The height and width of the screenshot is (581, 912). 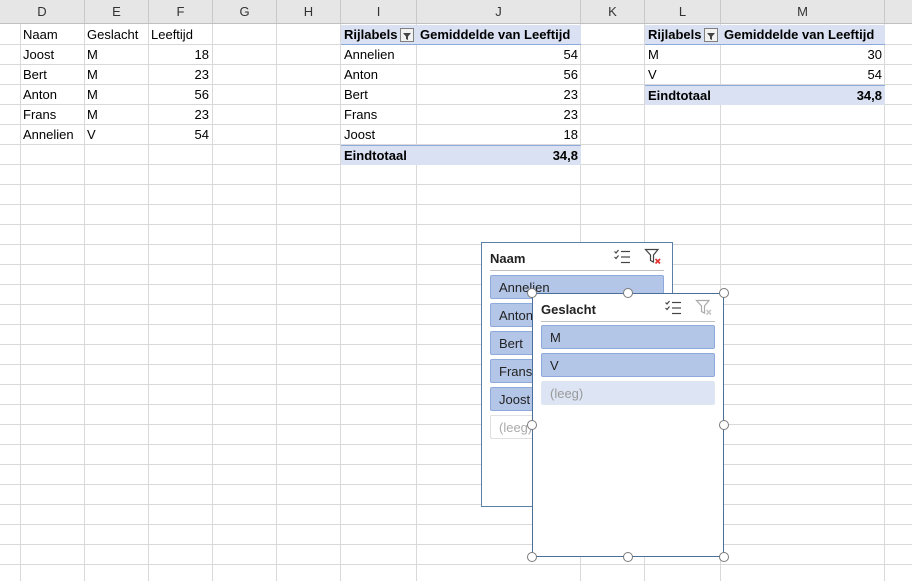 What do you see at coordinates (379, 115) in the screenshot?
I see `pivot1-row-label: Frans` at bounding box center [379, 115].